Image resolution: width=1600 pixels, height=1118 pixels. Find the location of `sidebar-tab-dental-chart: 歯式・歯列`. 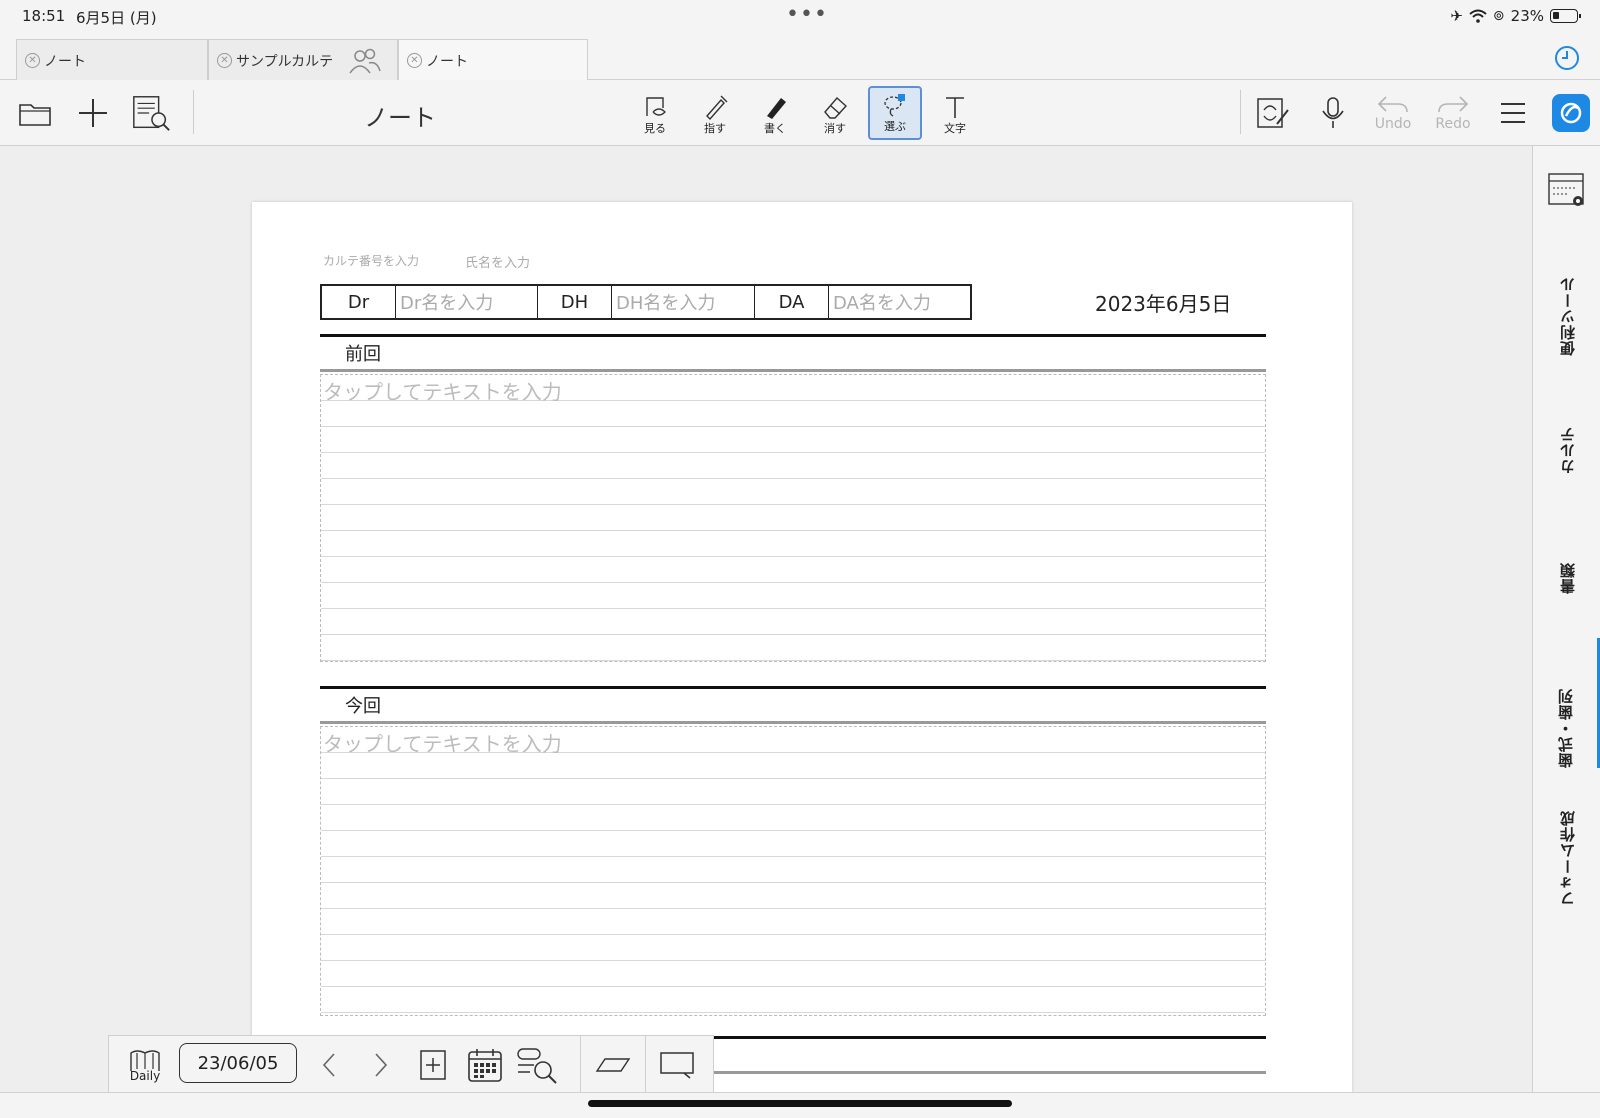

sidebar-tab-dental-chart: 歯式・歯列 is located at coordinates (1566, 703).